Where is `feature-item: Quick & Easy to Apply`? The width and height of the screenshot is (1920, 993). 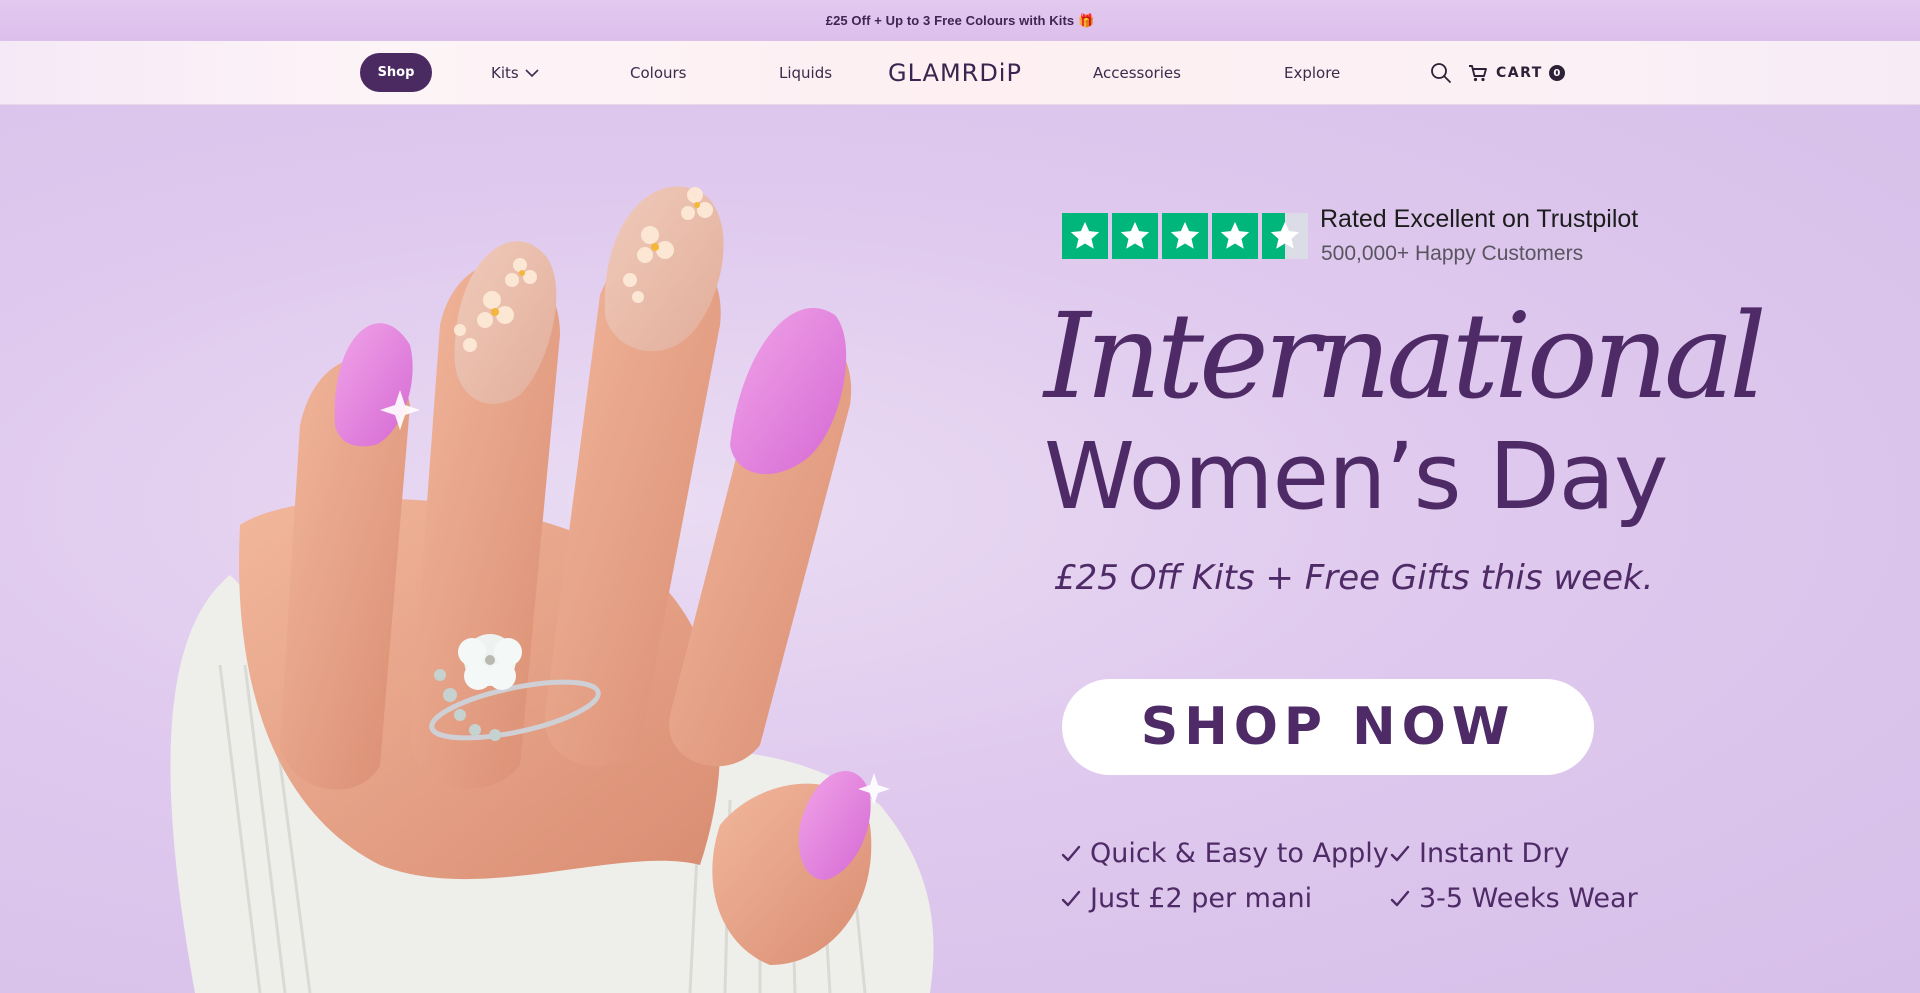 feature-item: Quick & Easy to Apply is located at coordinates (1224, 853).